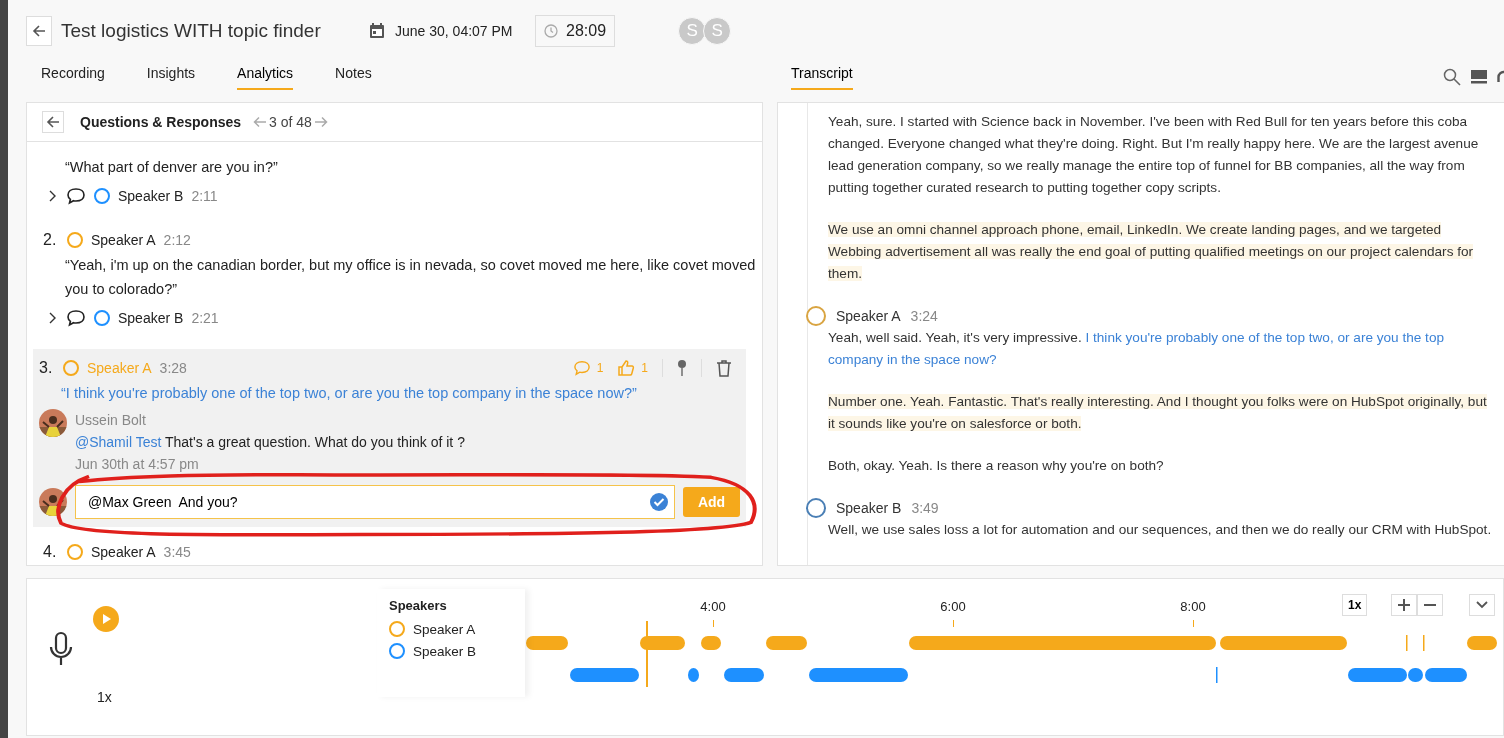 The width and height of the screenshot is (1504, 738). Describe the element at coordinates (349, 393) in the screenshot. I see `question-text: “I think you're probably one of the top two, or are you the top company in the space now?”` at that location.